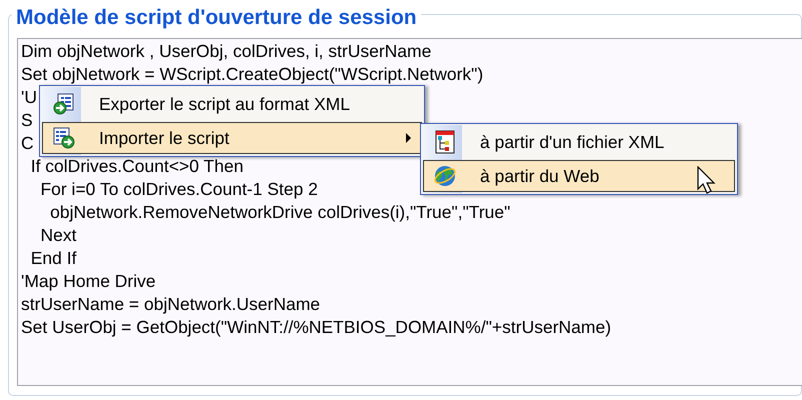 The image size is (802, 400). Describe the element at coordinates (252, 74) in the screenshot. I see `code-line: Set objNetwork = WScript.CreateObject("WScript.Network")` at that location.